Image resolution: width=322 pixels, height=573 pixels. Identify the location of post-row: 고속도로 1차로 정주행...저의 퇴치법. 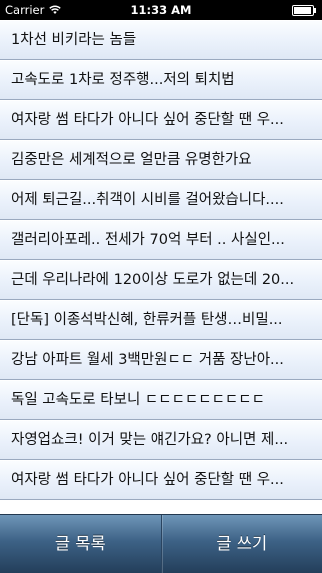
(161, 80).